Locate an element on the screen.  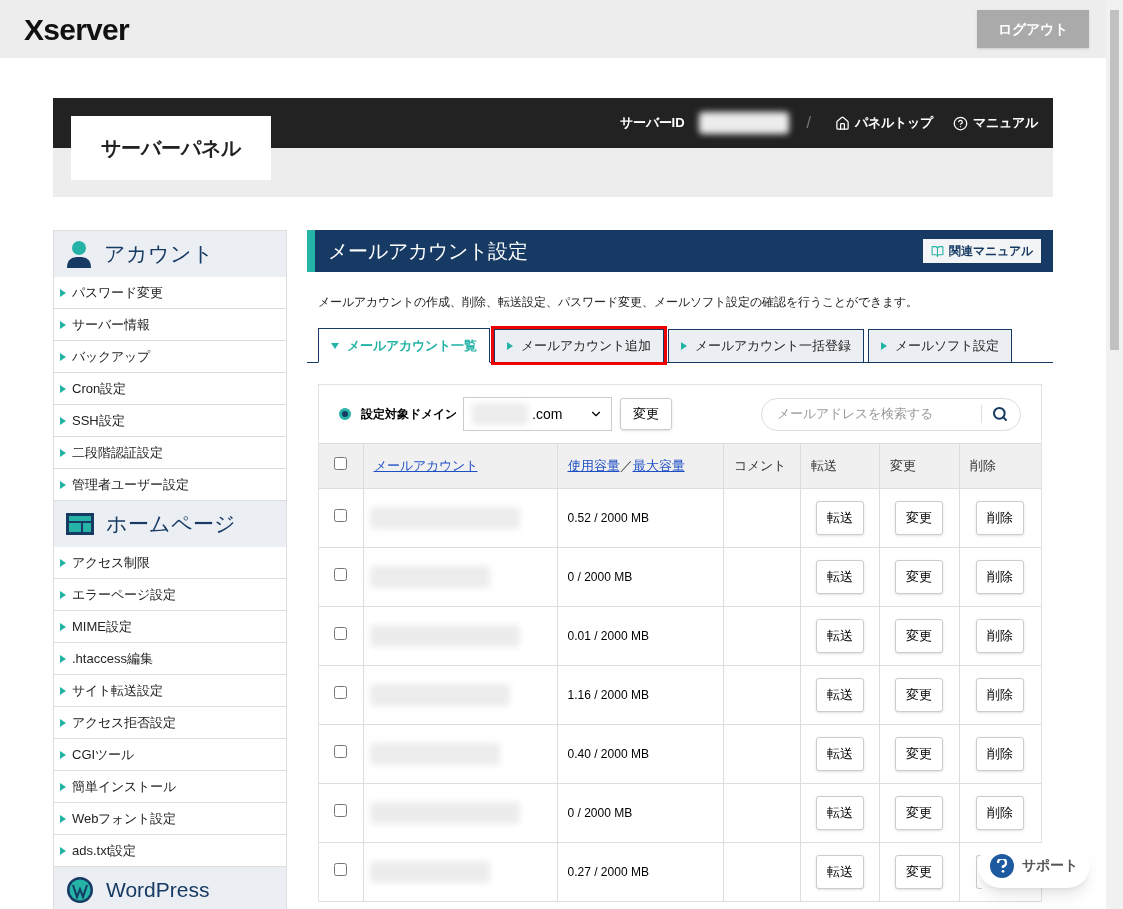
select-all-checkbox is located at coordinates (341, 463).